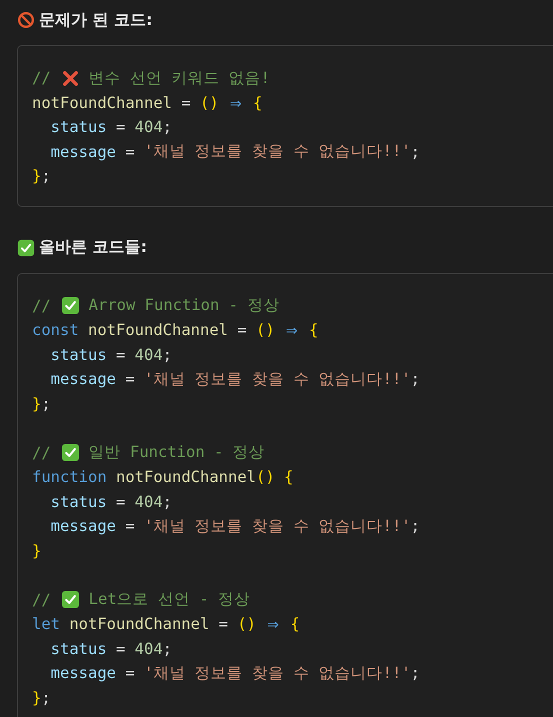 The width and height of the screenshot is (553, 717). Describe the element at coordinates (96, 20) in the screenshot. I see `section-heading: 문제가 된 코드:` at that location.